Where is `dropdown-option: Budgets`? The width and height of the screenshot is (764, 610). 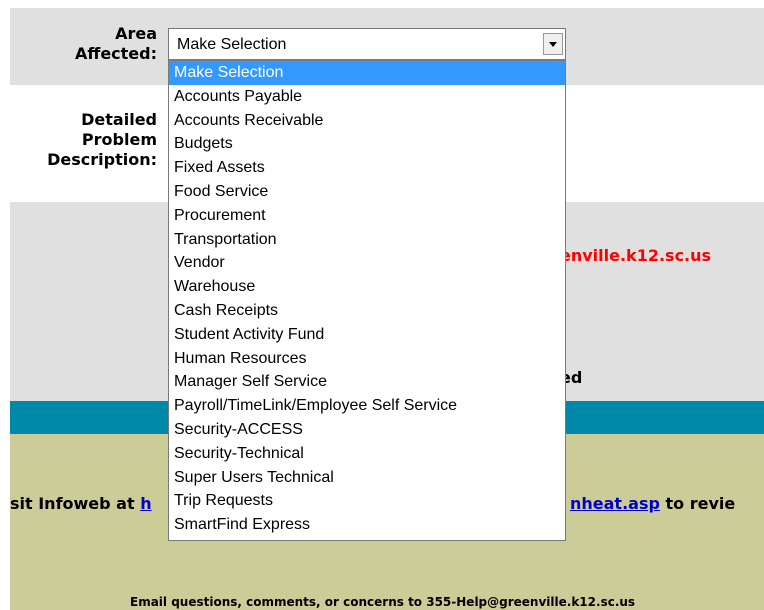 dropdown-option: Budgets is located at coordinates (367, 144).